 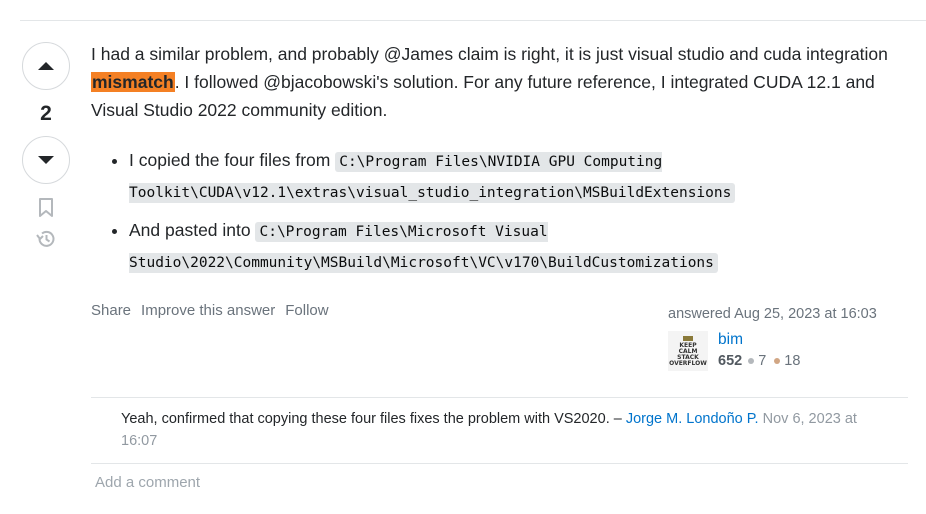 I want to click on search-highlight: mismatch, so click(x=133, y=82).